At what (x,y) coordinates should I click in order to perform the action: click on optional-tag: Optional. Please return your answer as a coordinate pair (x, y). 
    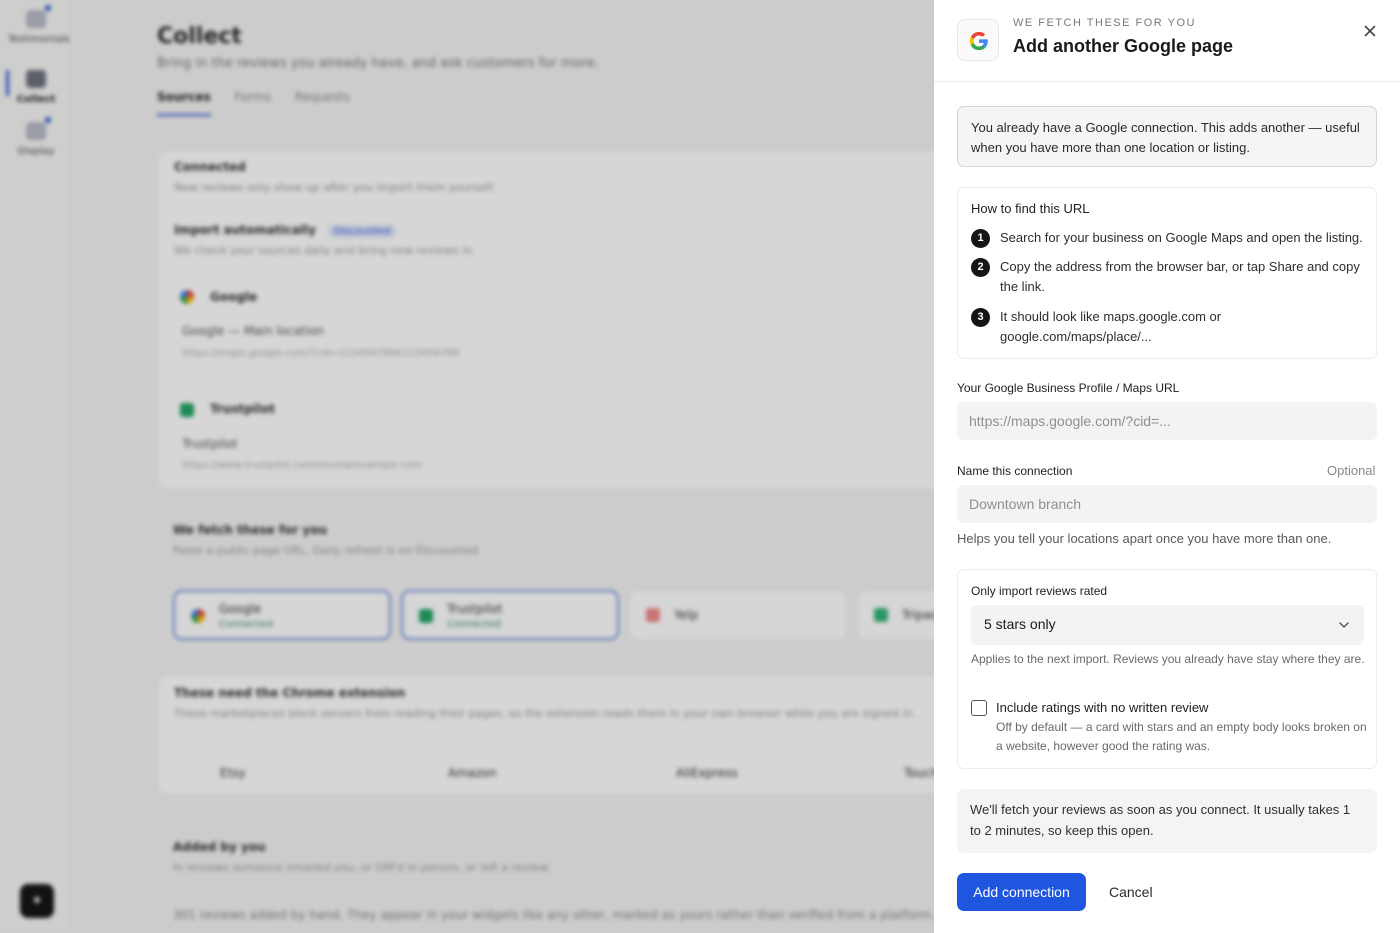
    Looking at the image, I should click on (1351, 470).